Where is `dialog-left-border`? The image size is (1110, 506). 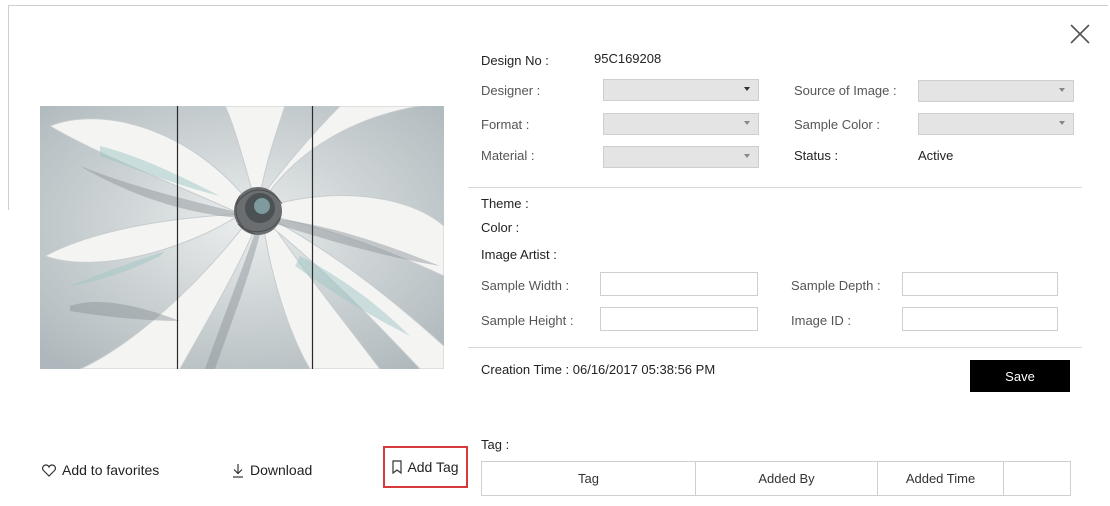
dialog-left-border is located at coordinates (8, 107).